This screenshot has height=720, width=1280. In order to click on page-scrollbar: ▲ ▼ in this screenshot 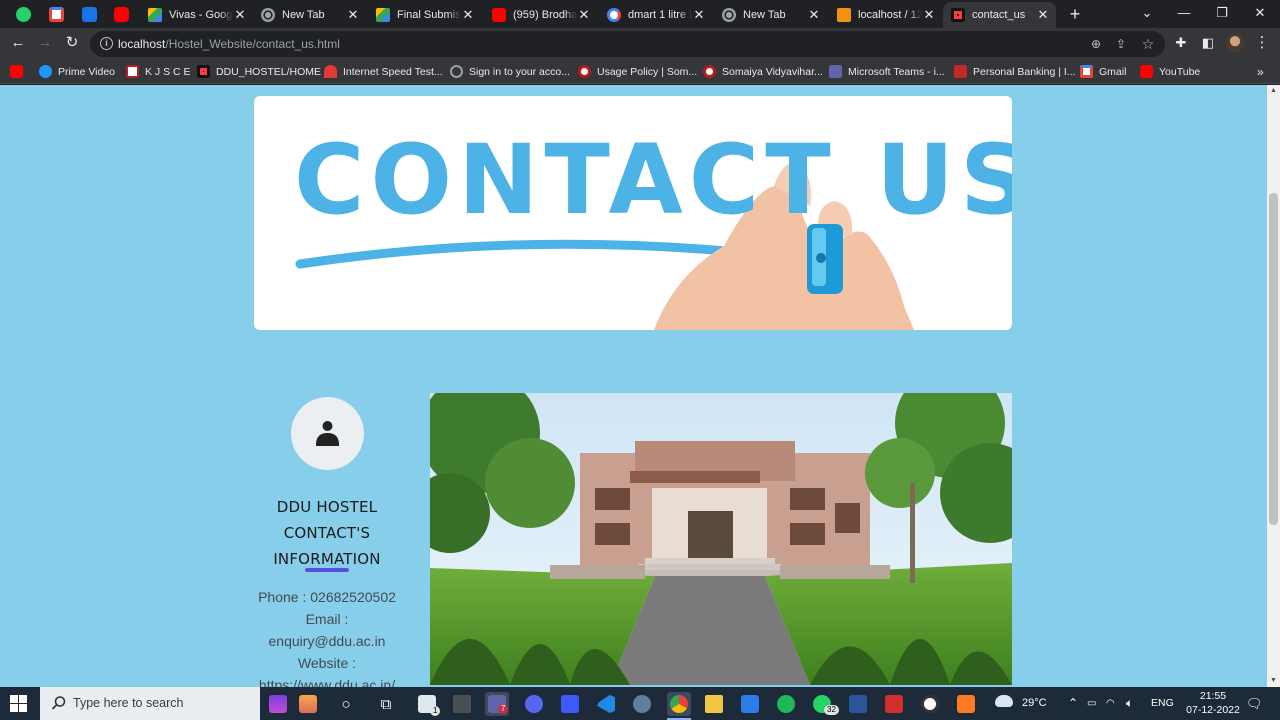, I will do `click(1273, 386)`.